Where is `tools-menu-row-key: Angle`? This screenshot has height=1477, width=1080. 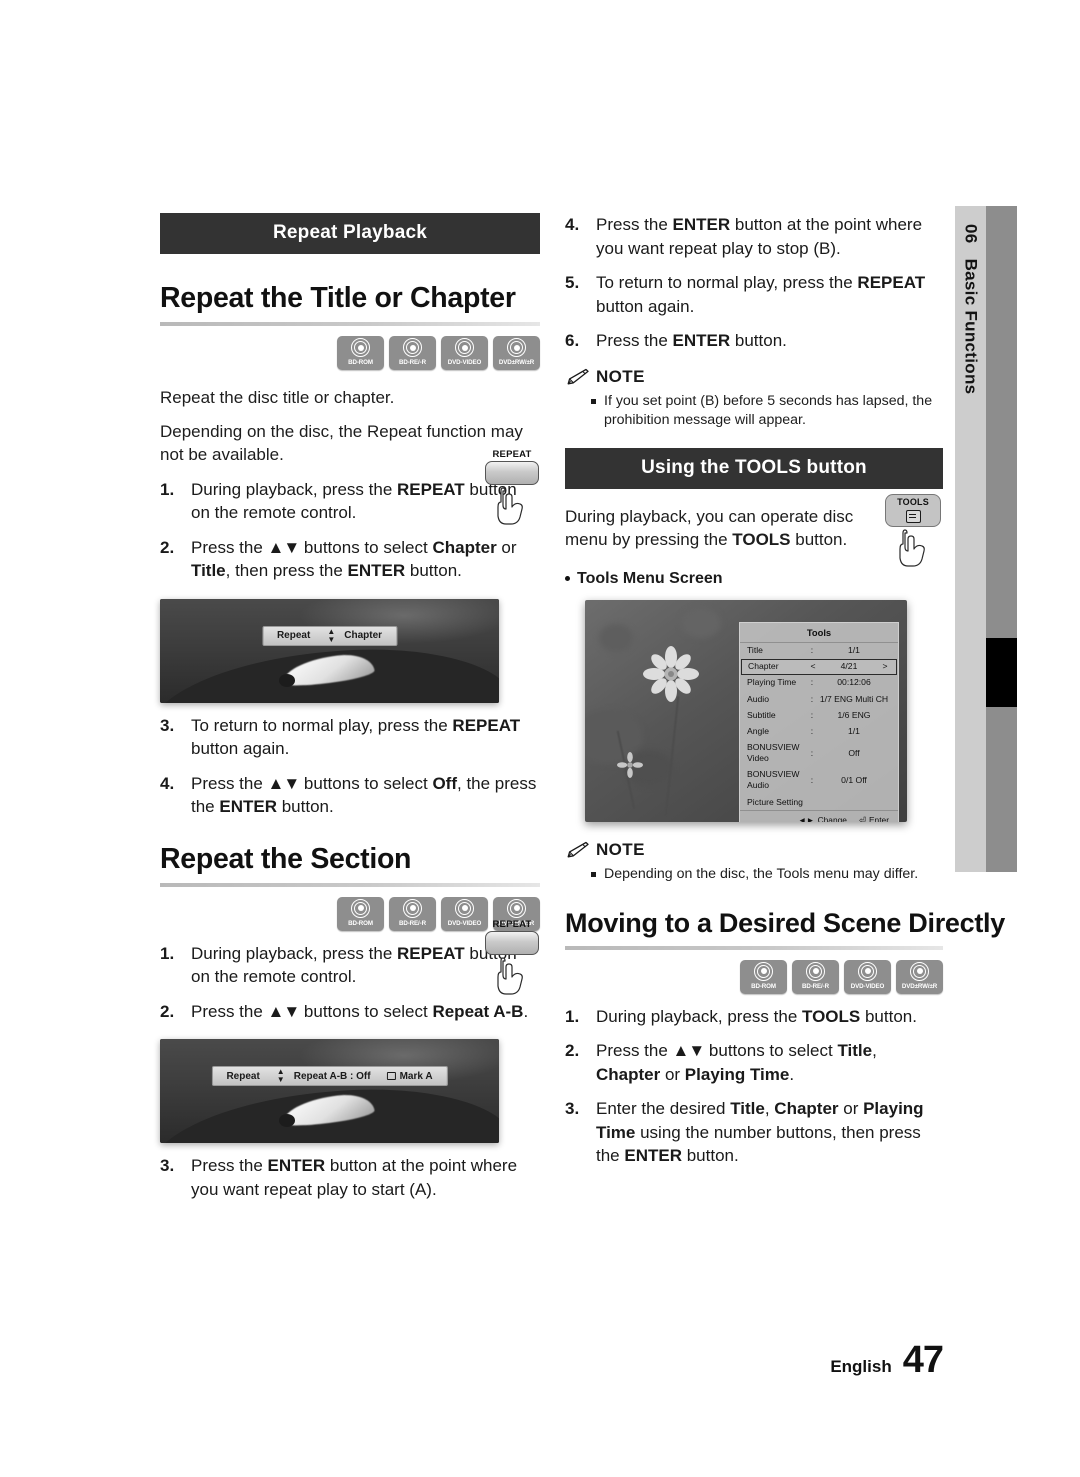 tools-menu-row-key: Angle is located at coordinates (758, 731).